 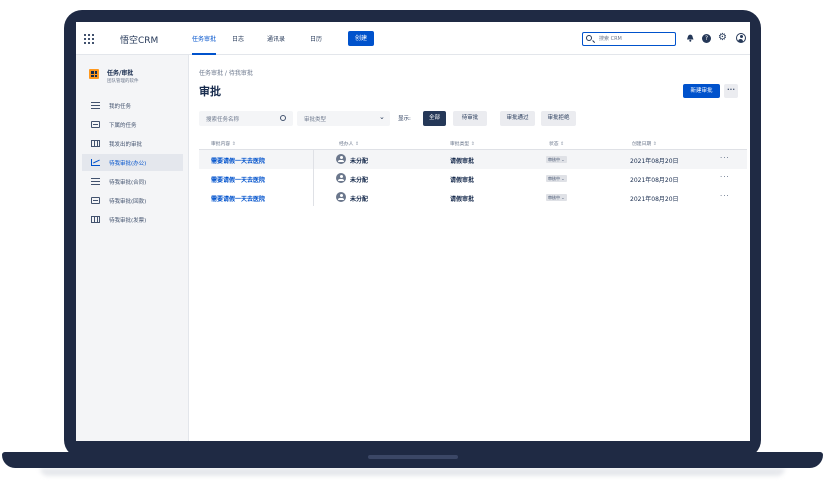 I want to click on column-header-created-date: 创建日期 ⇕, so click(x=644, y=143).